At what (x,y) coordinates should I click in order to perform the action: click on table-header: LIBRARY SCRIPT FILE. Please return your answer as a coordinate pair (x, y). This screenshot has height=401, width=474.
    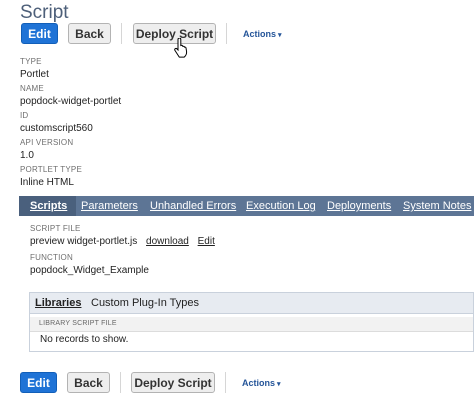
    Looking at the image, I should click on (251, 324).